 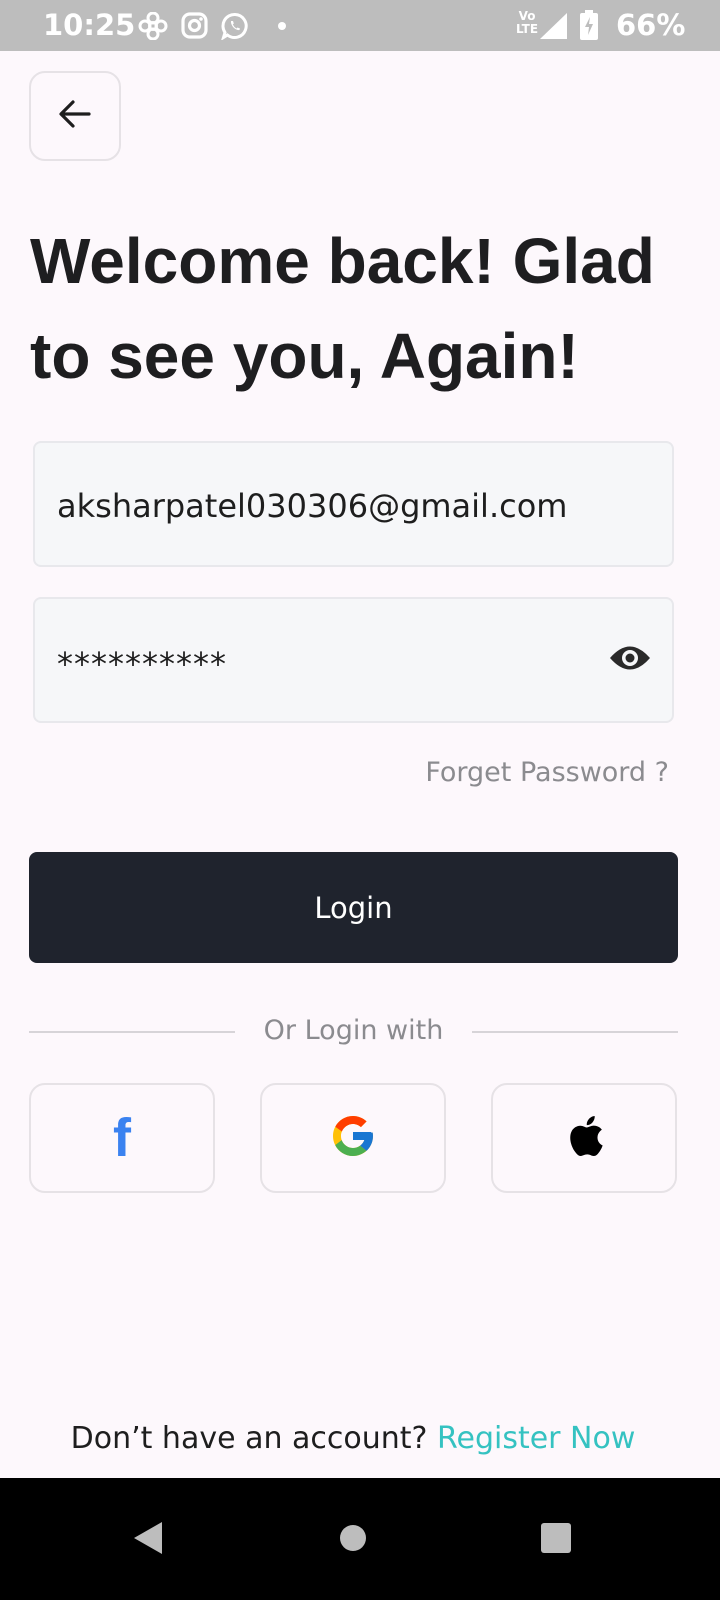 I want to click on system-nav-bar, so click(x=360, y=1539).